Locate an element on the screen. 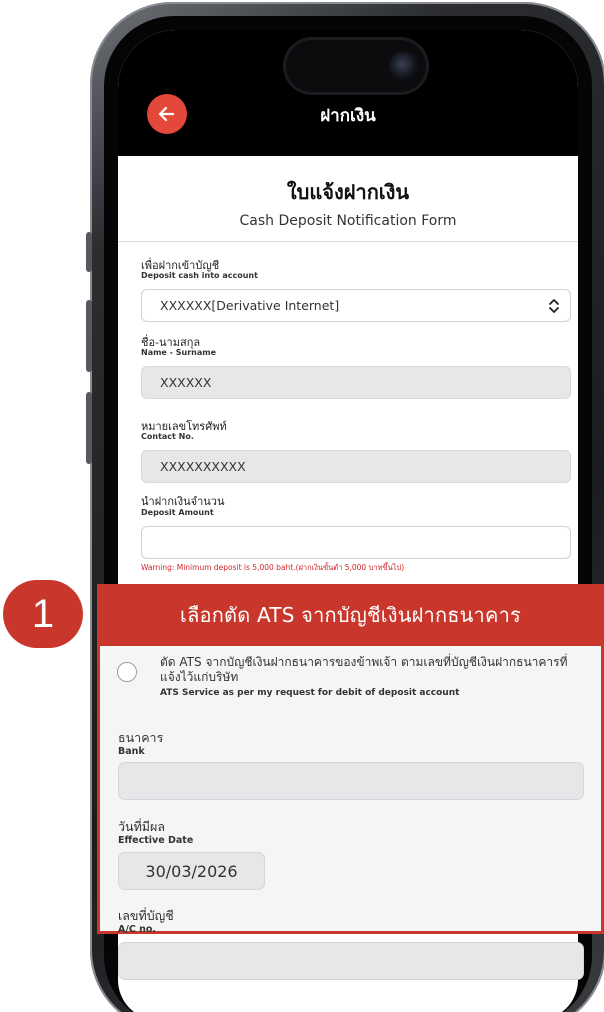 The height and width of the screenshot is (1012, 604). form-subtitle: Cash Deposit Notification Form is located at coordinates (348, 221).